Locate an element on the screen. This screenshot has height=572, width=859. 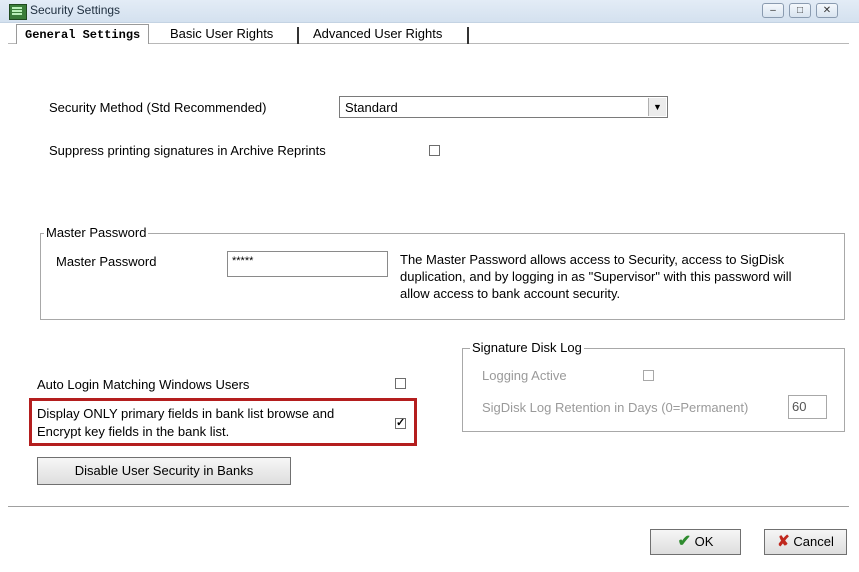
cross-icon: ✘ is located at coordinates (783, 541).